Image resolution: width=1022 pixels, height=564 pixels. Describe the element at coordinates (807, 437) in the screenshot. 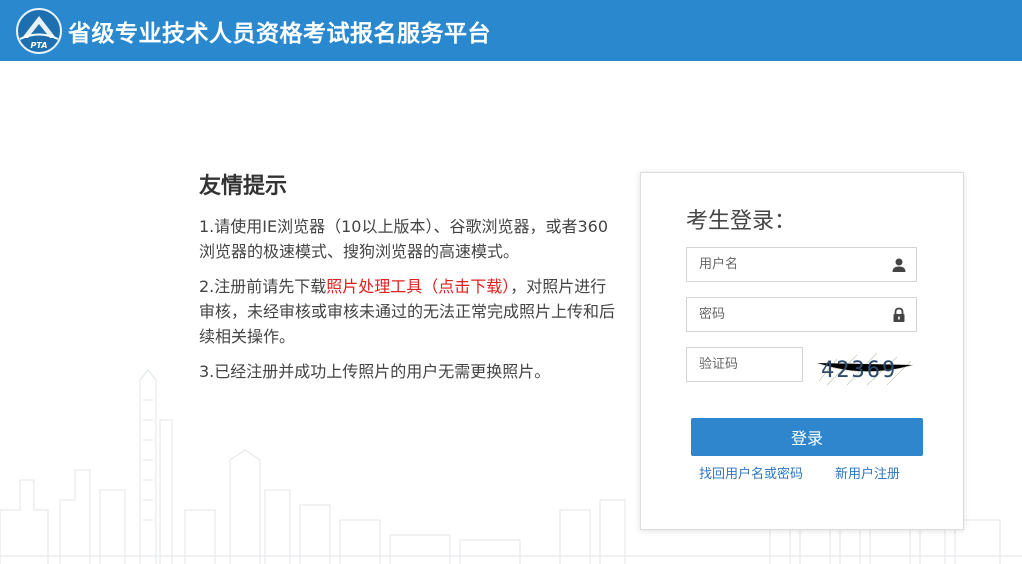

I see `login-button: 登录` at that location.